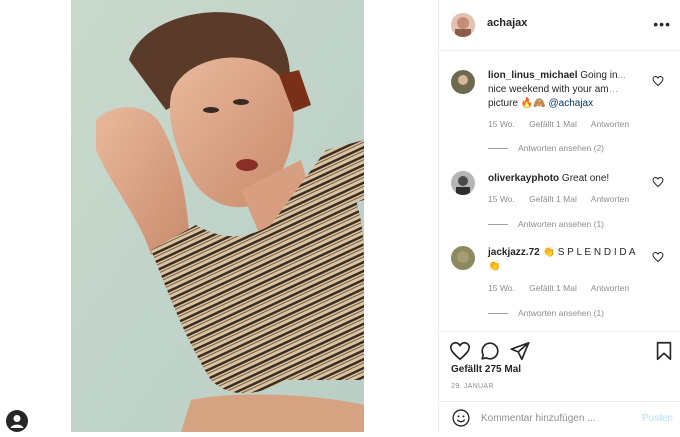 The image size is (680, 437). What do you see at coordinates (664, 351) in the screenshot?
I see `bookmark-icon` at bounding box center [664, 351].